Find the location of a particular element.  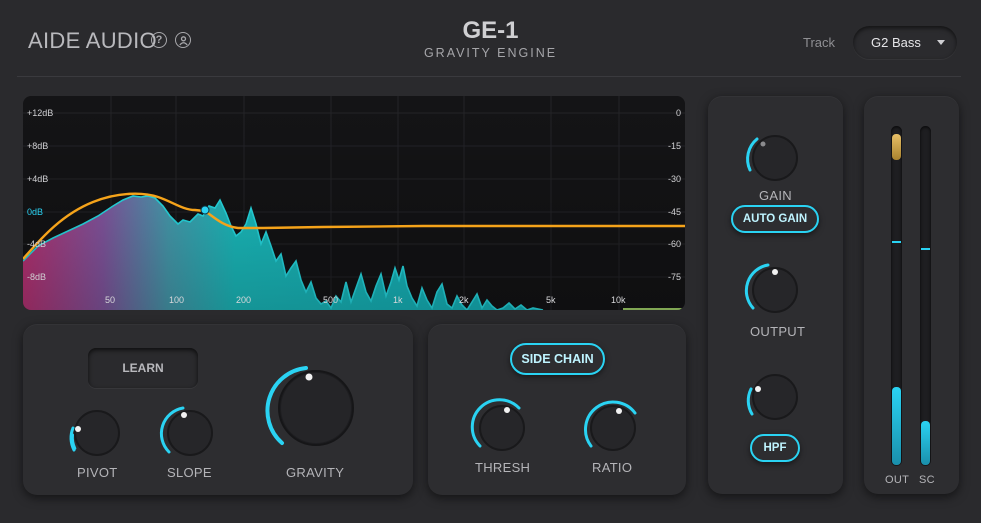

out-meter-label: OUT is located at coordinates (897, 480).